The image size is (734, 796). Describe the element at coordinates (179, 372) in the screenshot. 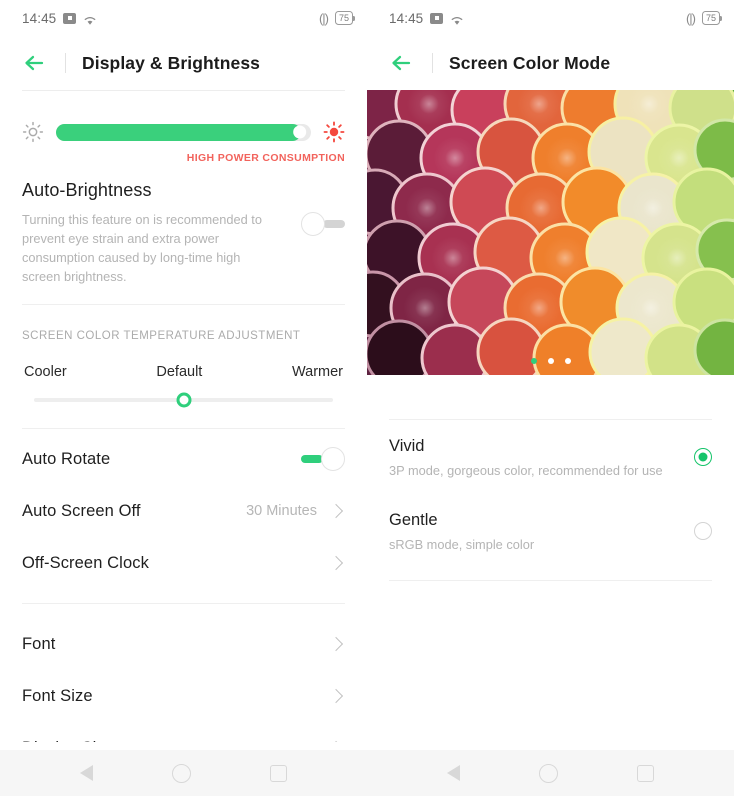

I see `temp-label-default: Default` at that location.